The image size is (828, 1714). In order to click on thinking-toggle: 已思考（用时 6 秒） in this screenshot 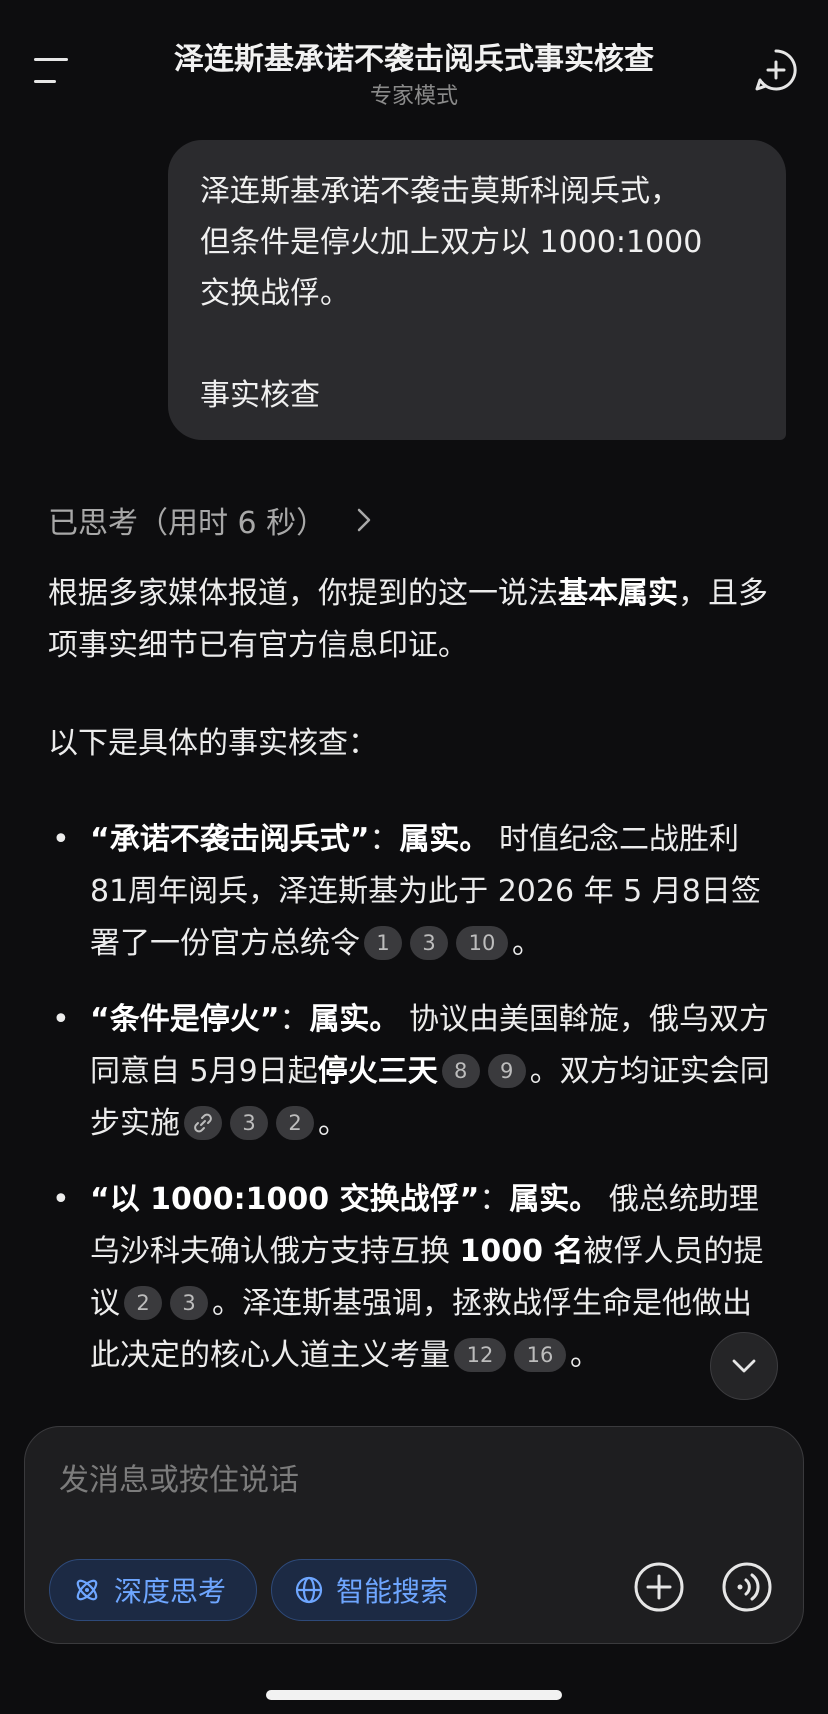, I will do `click(210, 520)`.